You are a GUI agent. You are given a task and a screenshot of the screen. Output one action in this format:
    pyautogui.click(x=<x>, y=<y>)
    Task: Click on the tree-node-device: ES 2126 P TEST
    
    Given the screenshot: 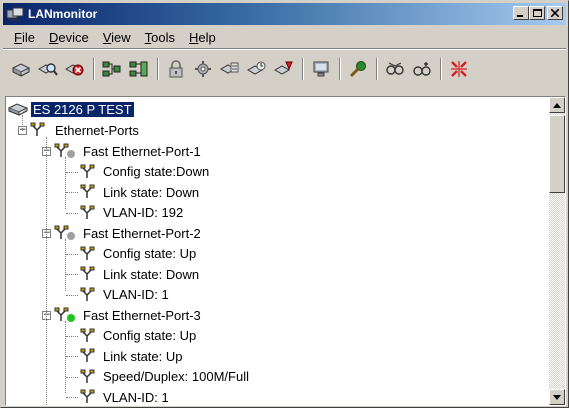 What is the action you would take?
    pyautogui.click(x=71, y=109)
    